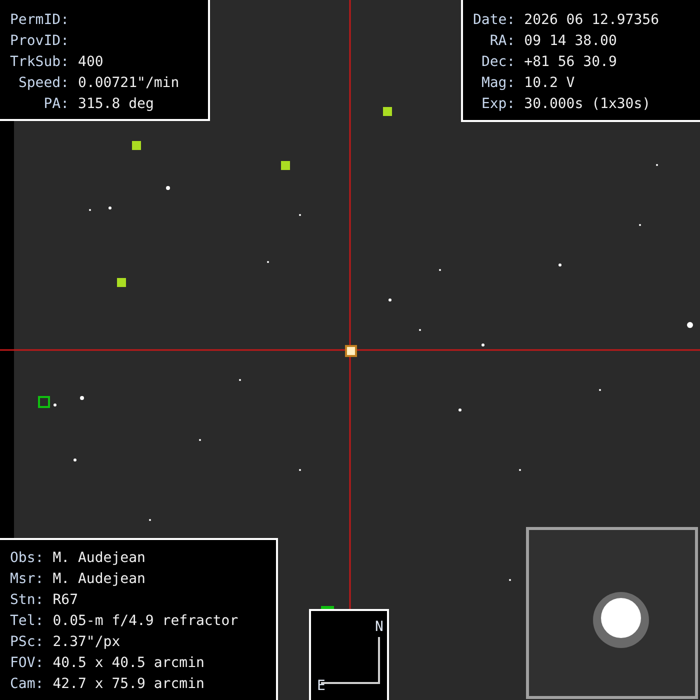 The height and width of the screenshot is (700, 700). I want to click on field-label: PermID:, so click(40, 20).